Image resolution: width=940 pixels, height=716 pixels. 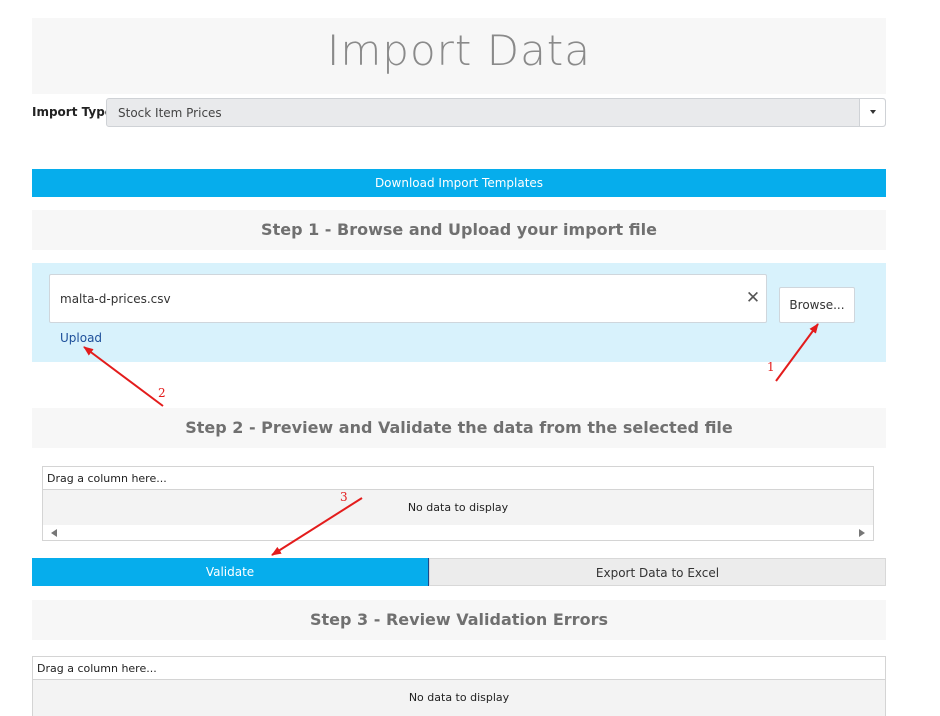 I want to click on export-excel-button: Export Data to Excel, so click(x=657, y=572).